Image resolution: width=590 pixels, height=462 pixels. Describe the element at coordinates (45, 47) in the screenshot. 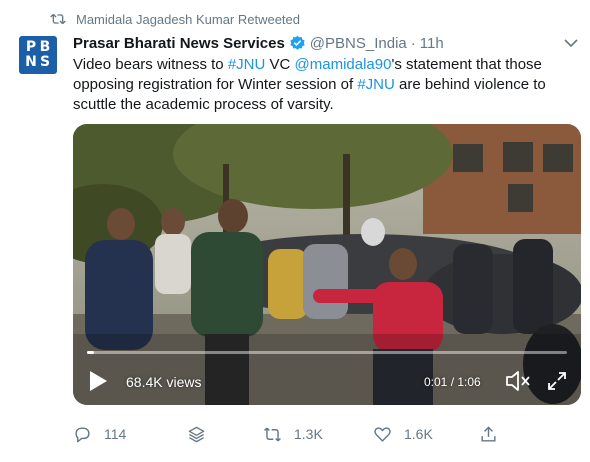

I see `avatar-letter: B` at that location.